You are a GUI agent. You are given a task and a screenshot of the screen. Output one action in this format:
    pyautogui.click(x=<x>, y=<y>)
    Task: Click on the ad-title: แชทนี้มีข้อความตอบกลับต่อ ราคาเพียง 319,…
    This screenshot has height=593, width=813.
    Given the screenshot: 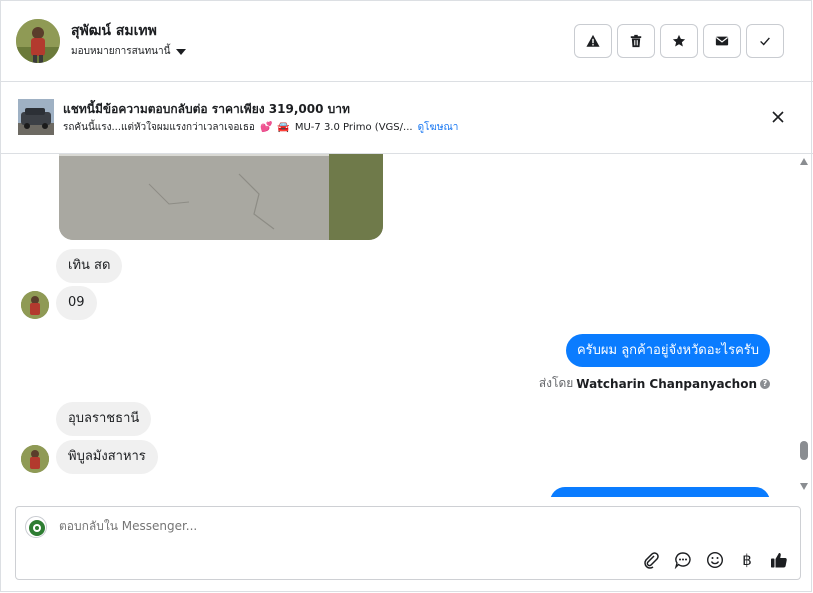 What is the action you would take?
    pyautogui.click(x=206, y=109)
    